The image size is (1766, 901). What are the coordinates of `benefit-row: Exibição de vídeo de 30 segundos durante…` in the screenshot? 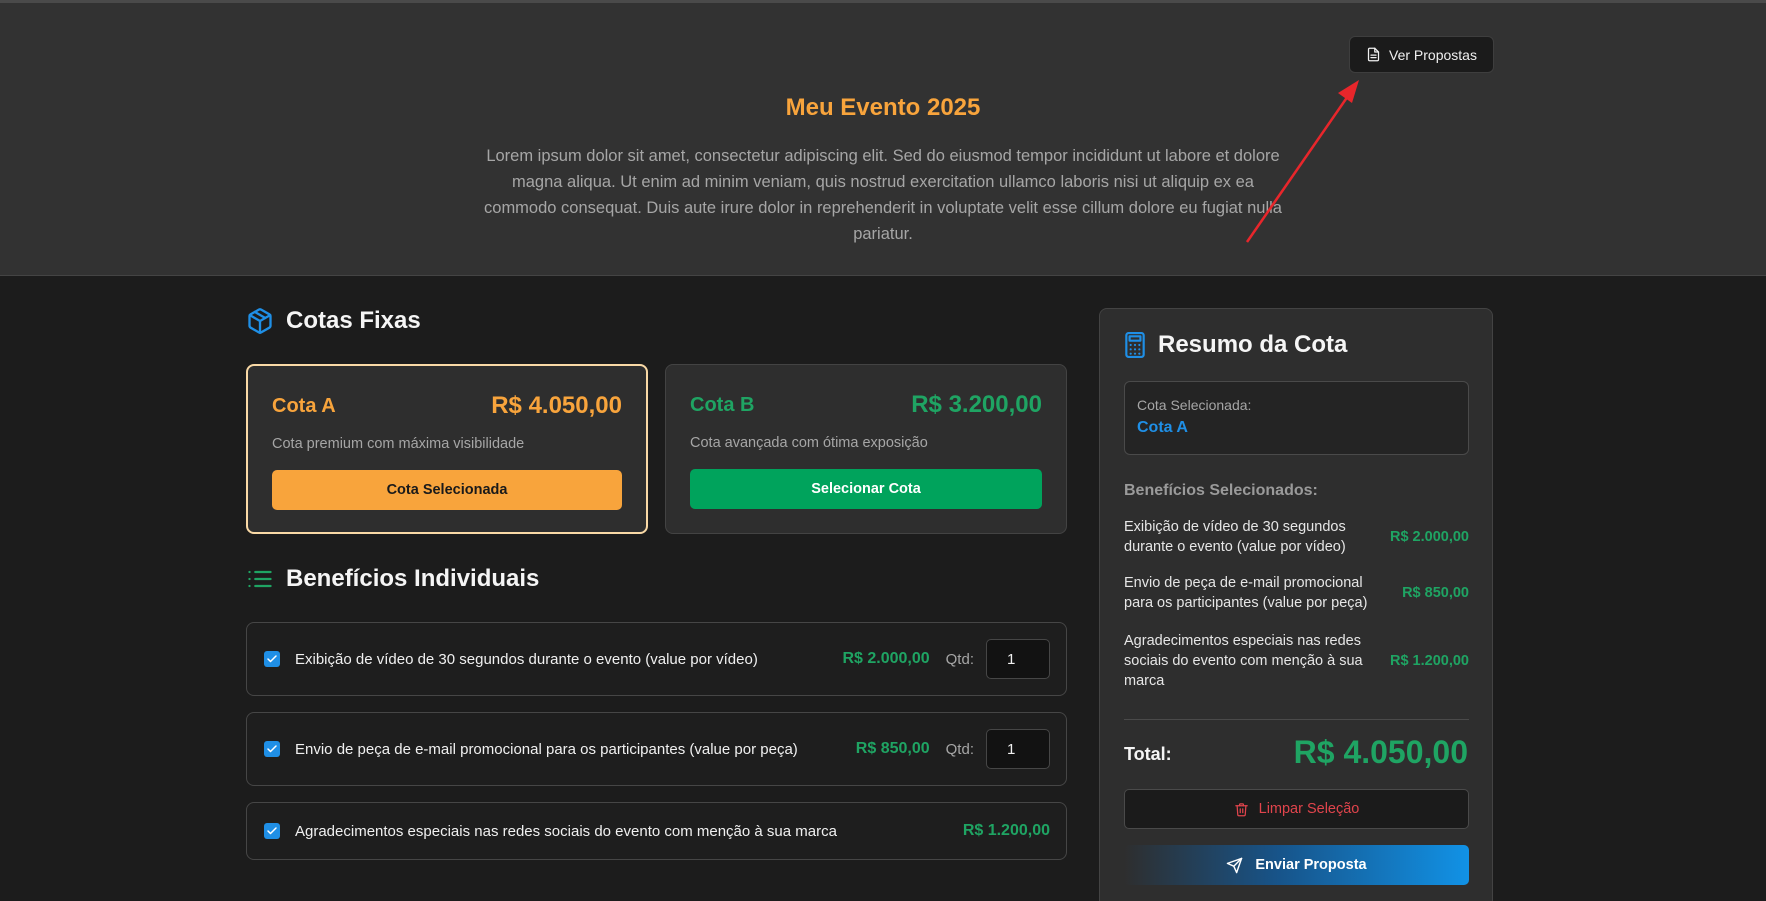 It's located at (656, 659).